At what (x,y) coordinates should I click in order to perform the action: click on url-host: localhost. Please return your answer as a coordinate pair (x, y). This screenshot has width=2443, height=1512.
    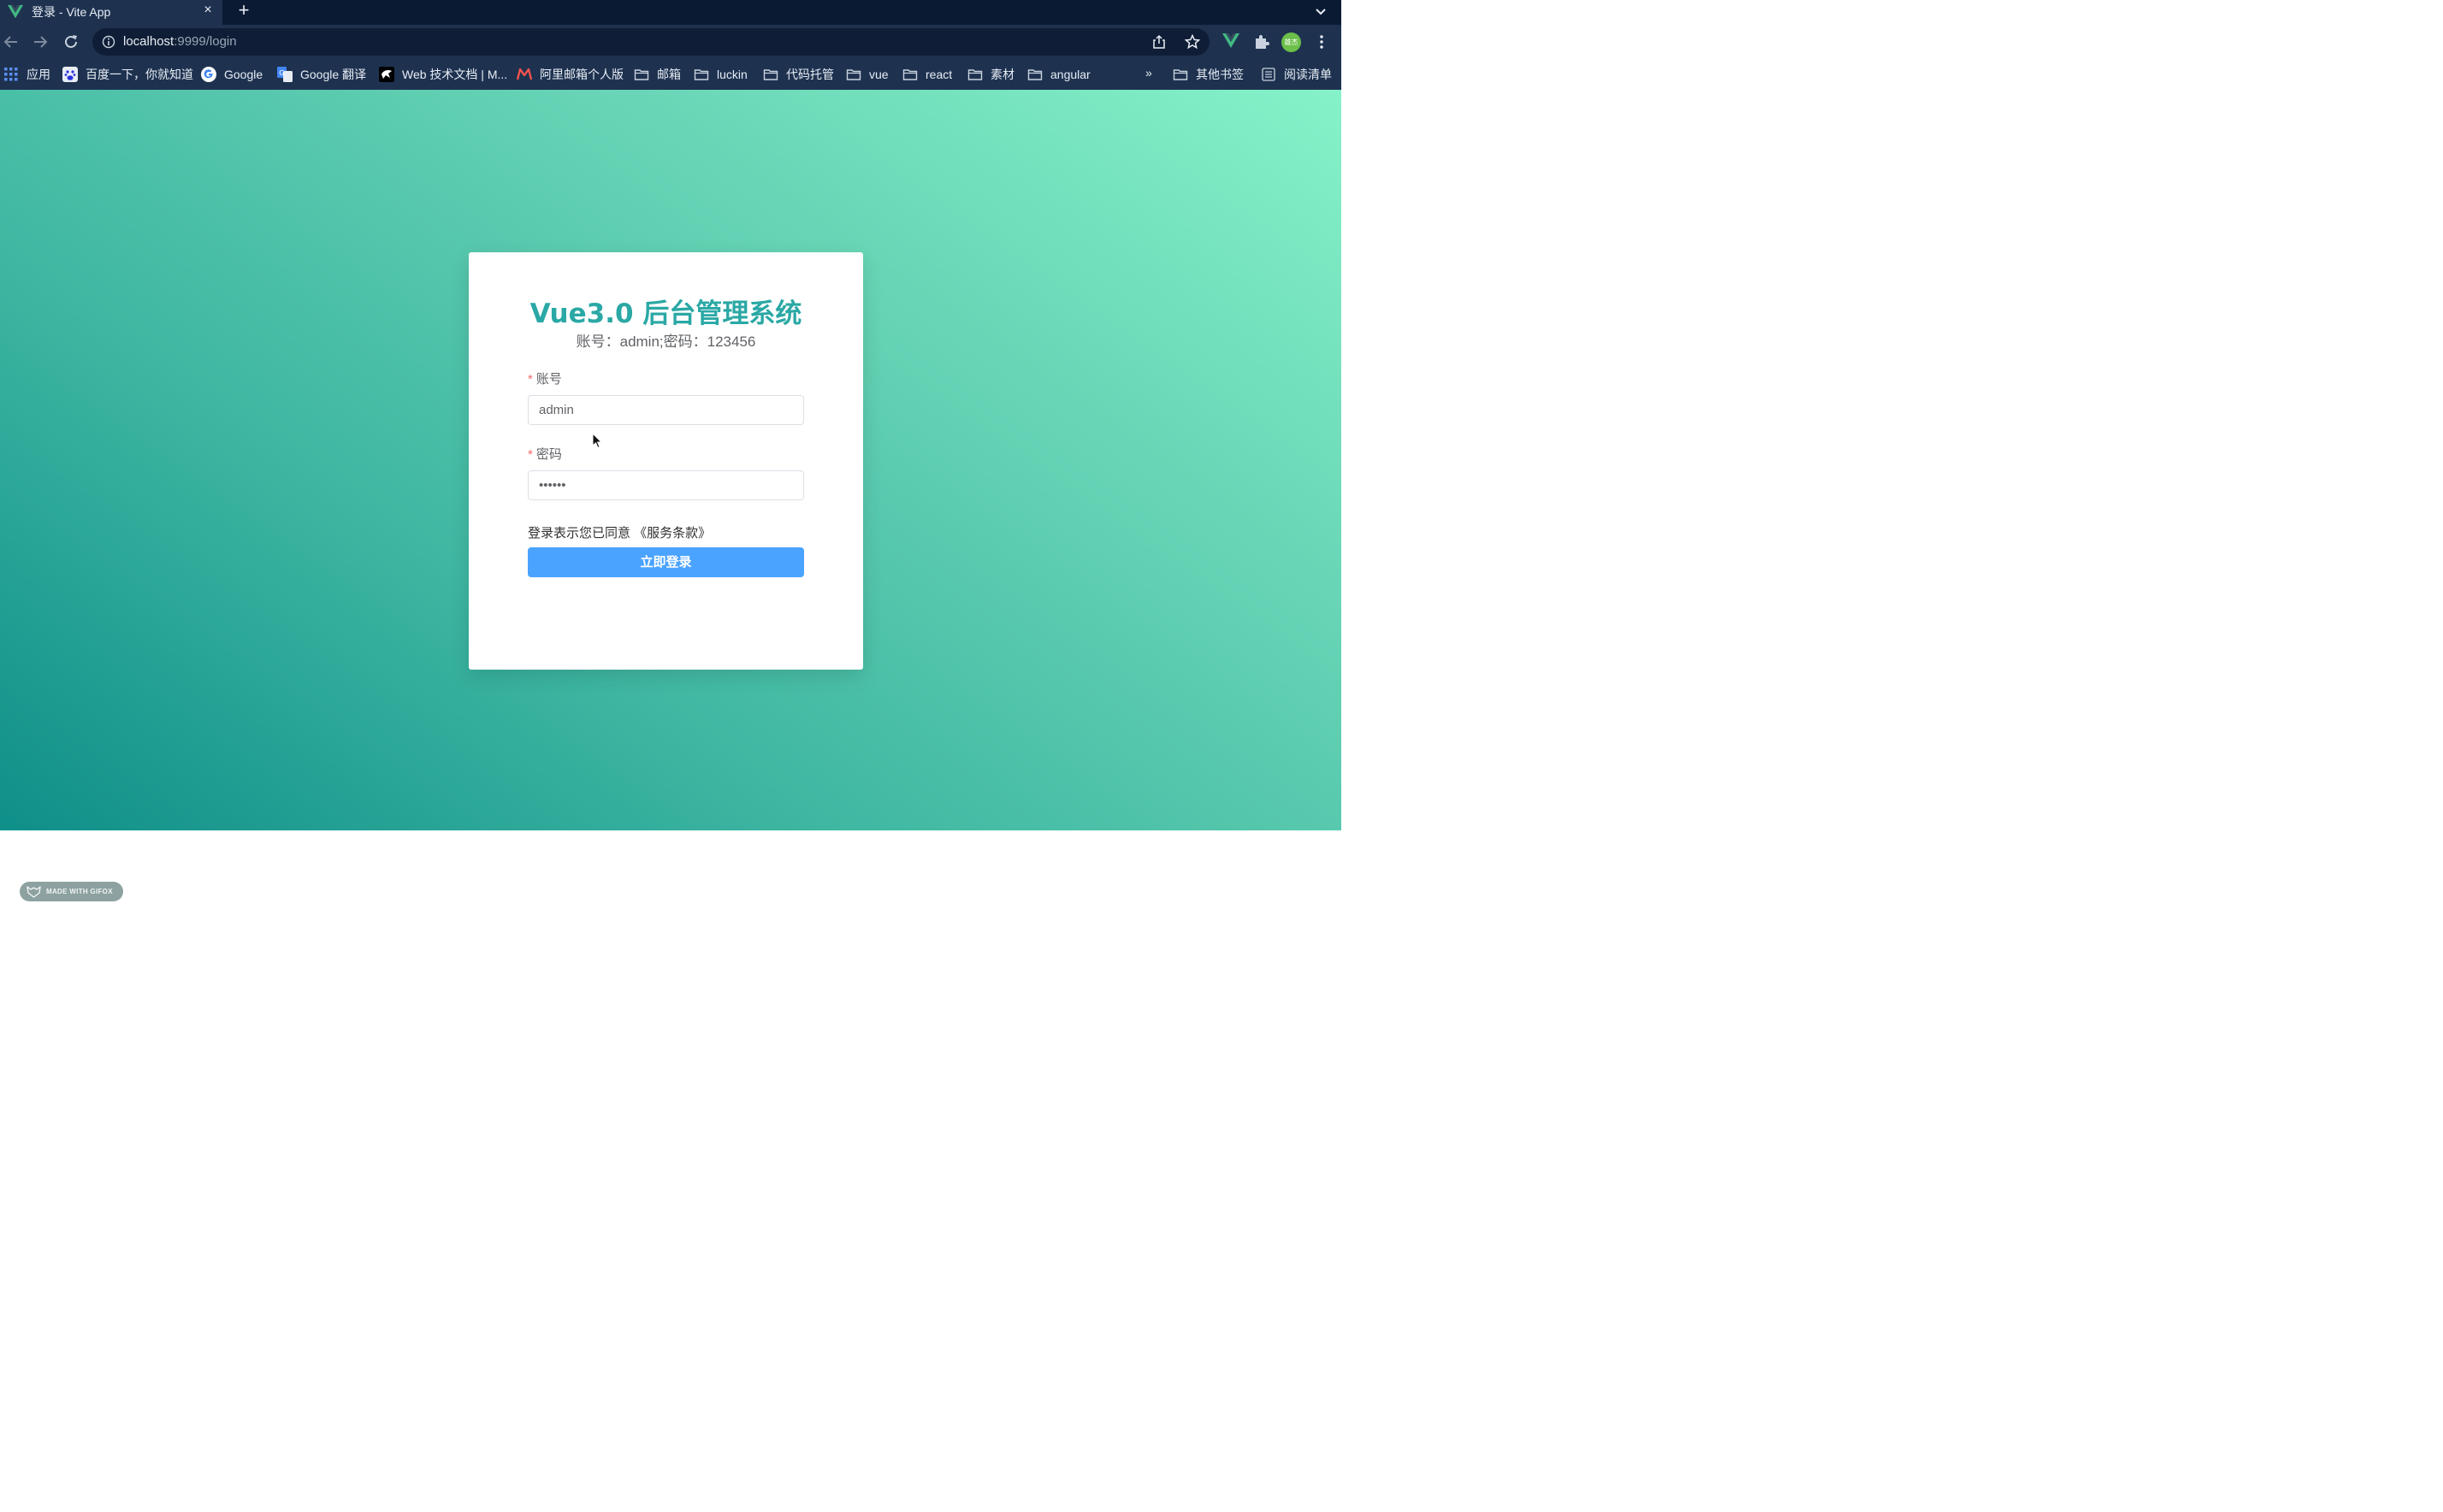
    Looking at the image, I should click on (148, 41).